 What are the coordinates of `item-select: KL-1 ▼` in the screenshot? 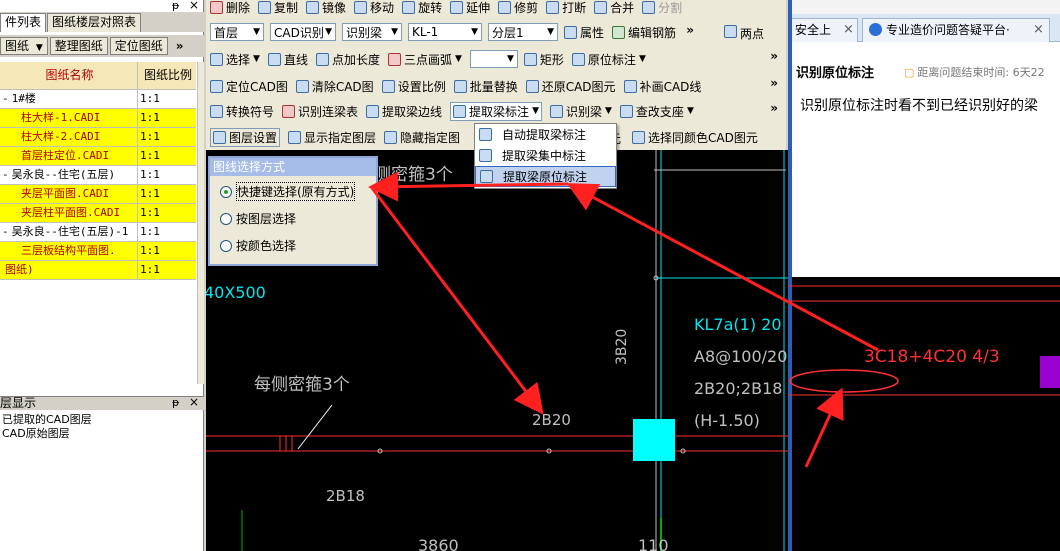 It's located at (445, 32).